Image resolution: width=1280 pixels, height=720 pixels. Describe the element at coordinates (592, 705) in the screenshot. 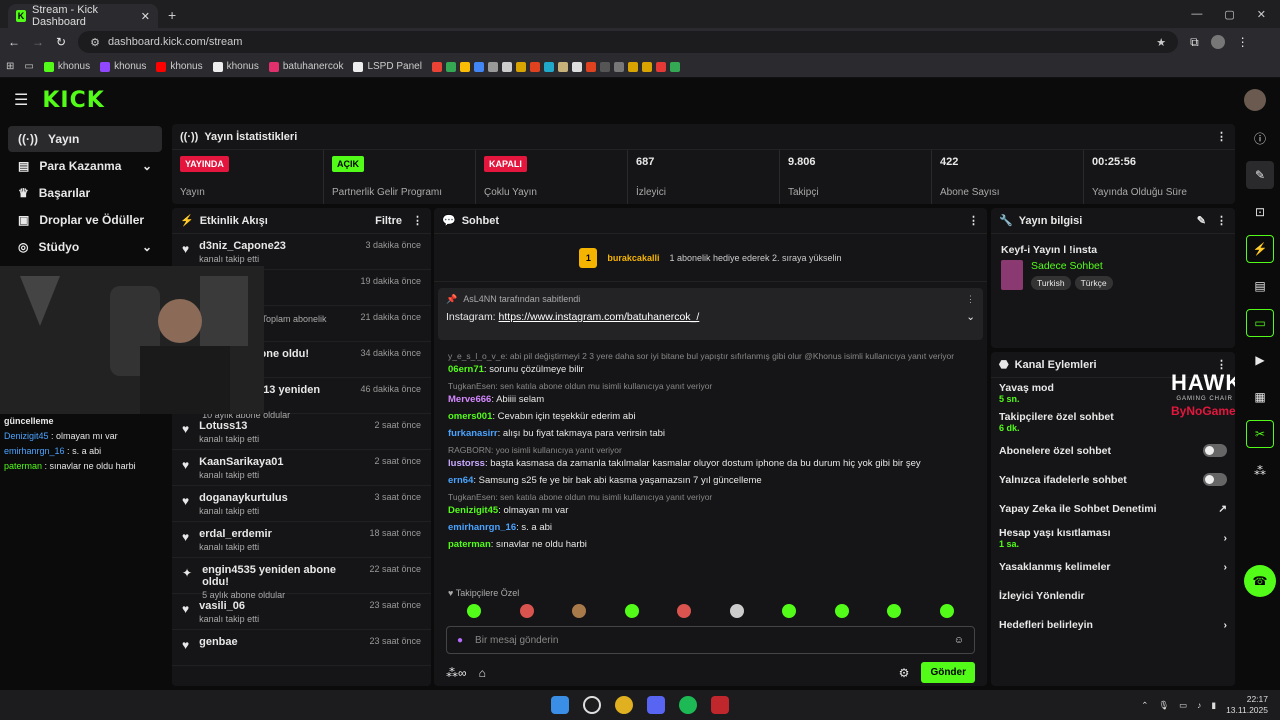

I see `search-icon` at that location.